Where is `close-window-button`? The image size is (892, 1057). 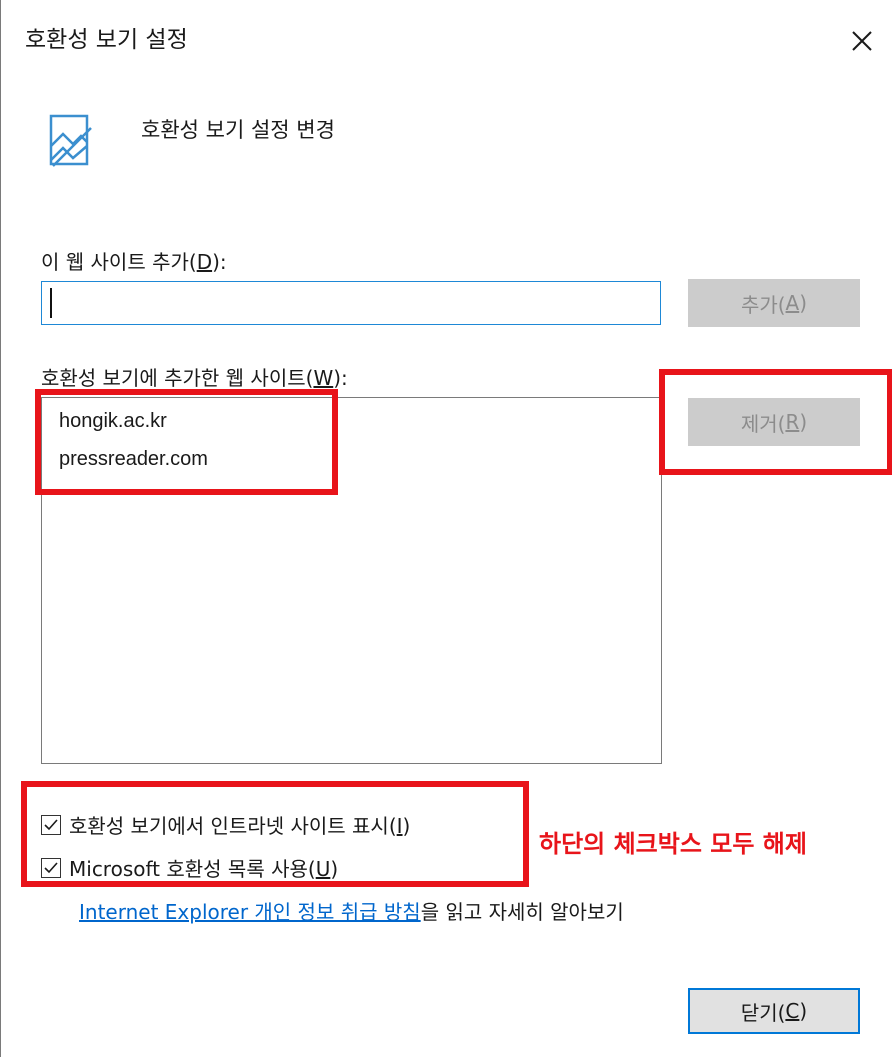 close-window-button is located at coordinates (862, 41).